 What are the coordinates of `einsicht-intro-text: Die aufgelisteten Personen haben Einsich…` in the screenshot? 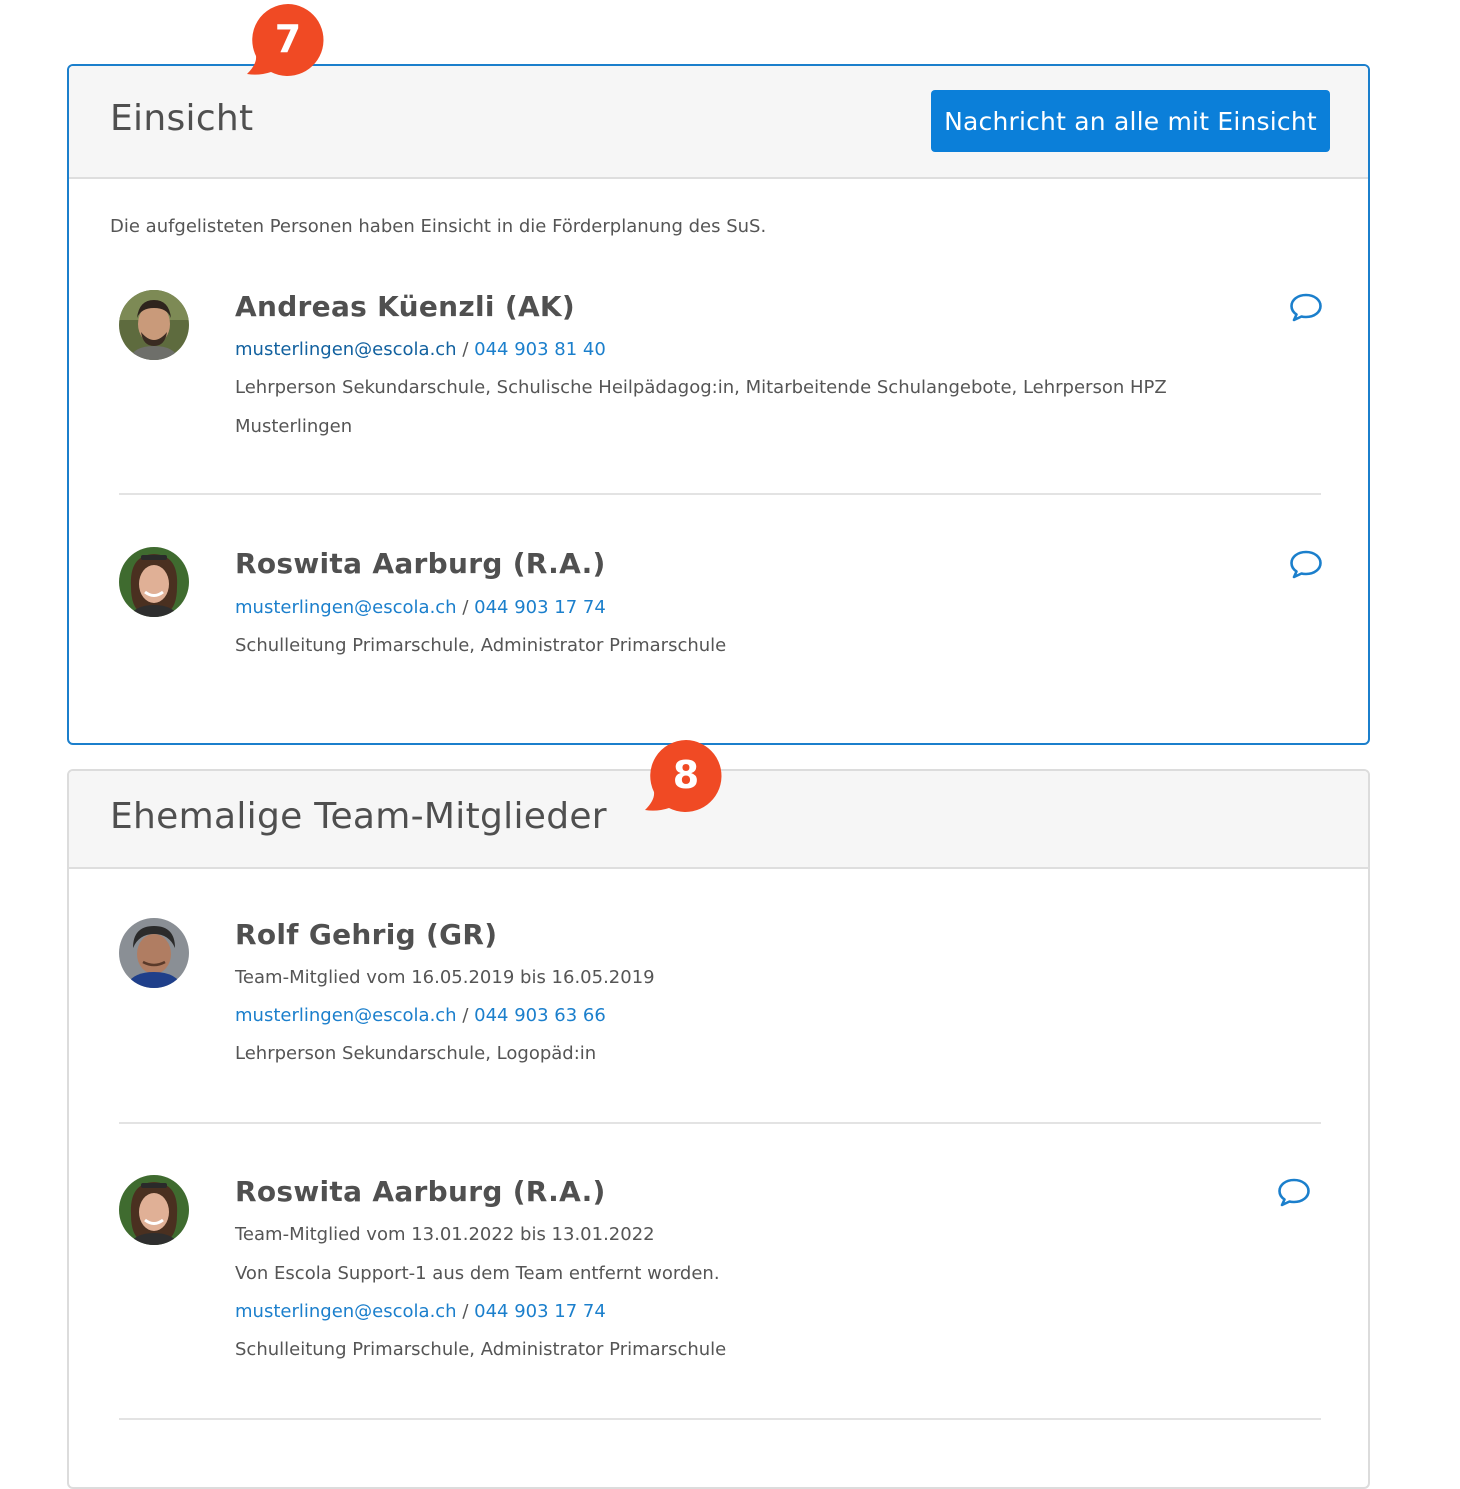 It's located at (438, 226).